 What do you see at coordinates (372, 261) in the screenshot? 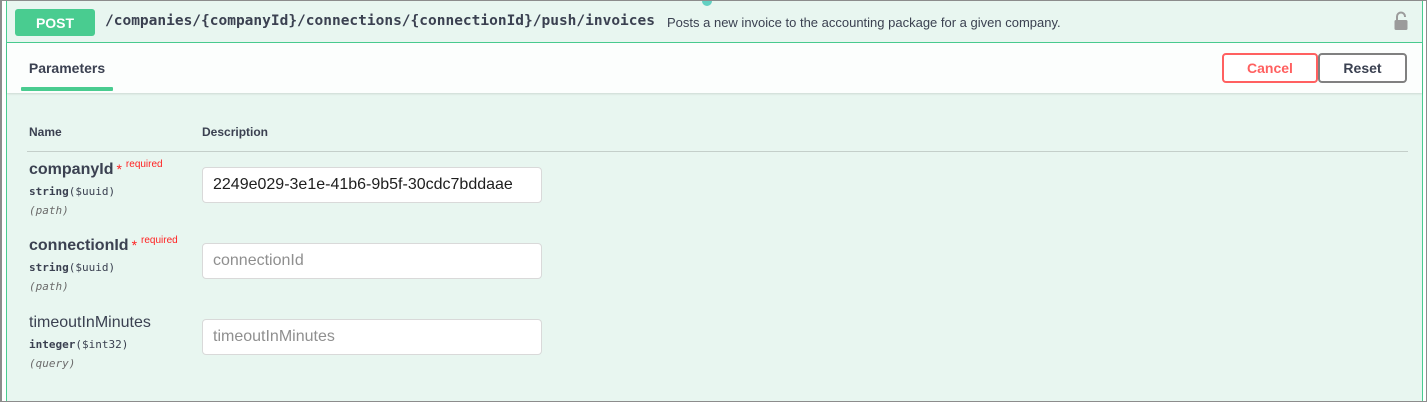
I see `connectionid-input` at bounding box center [372, 261].